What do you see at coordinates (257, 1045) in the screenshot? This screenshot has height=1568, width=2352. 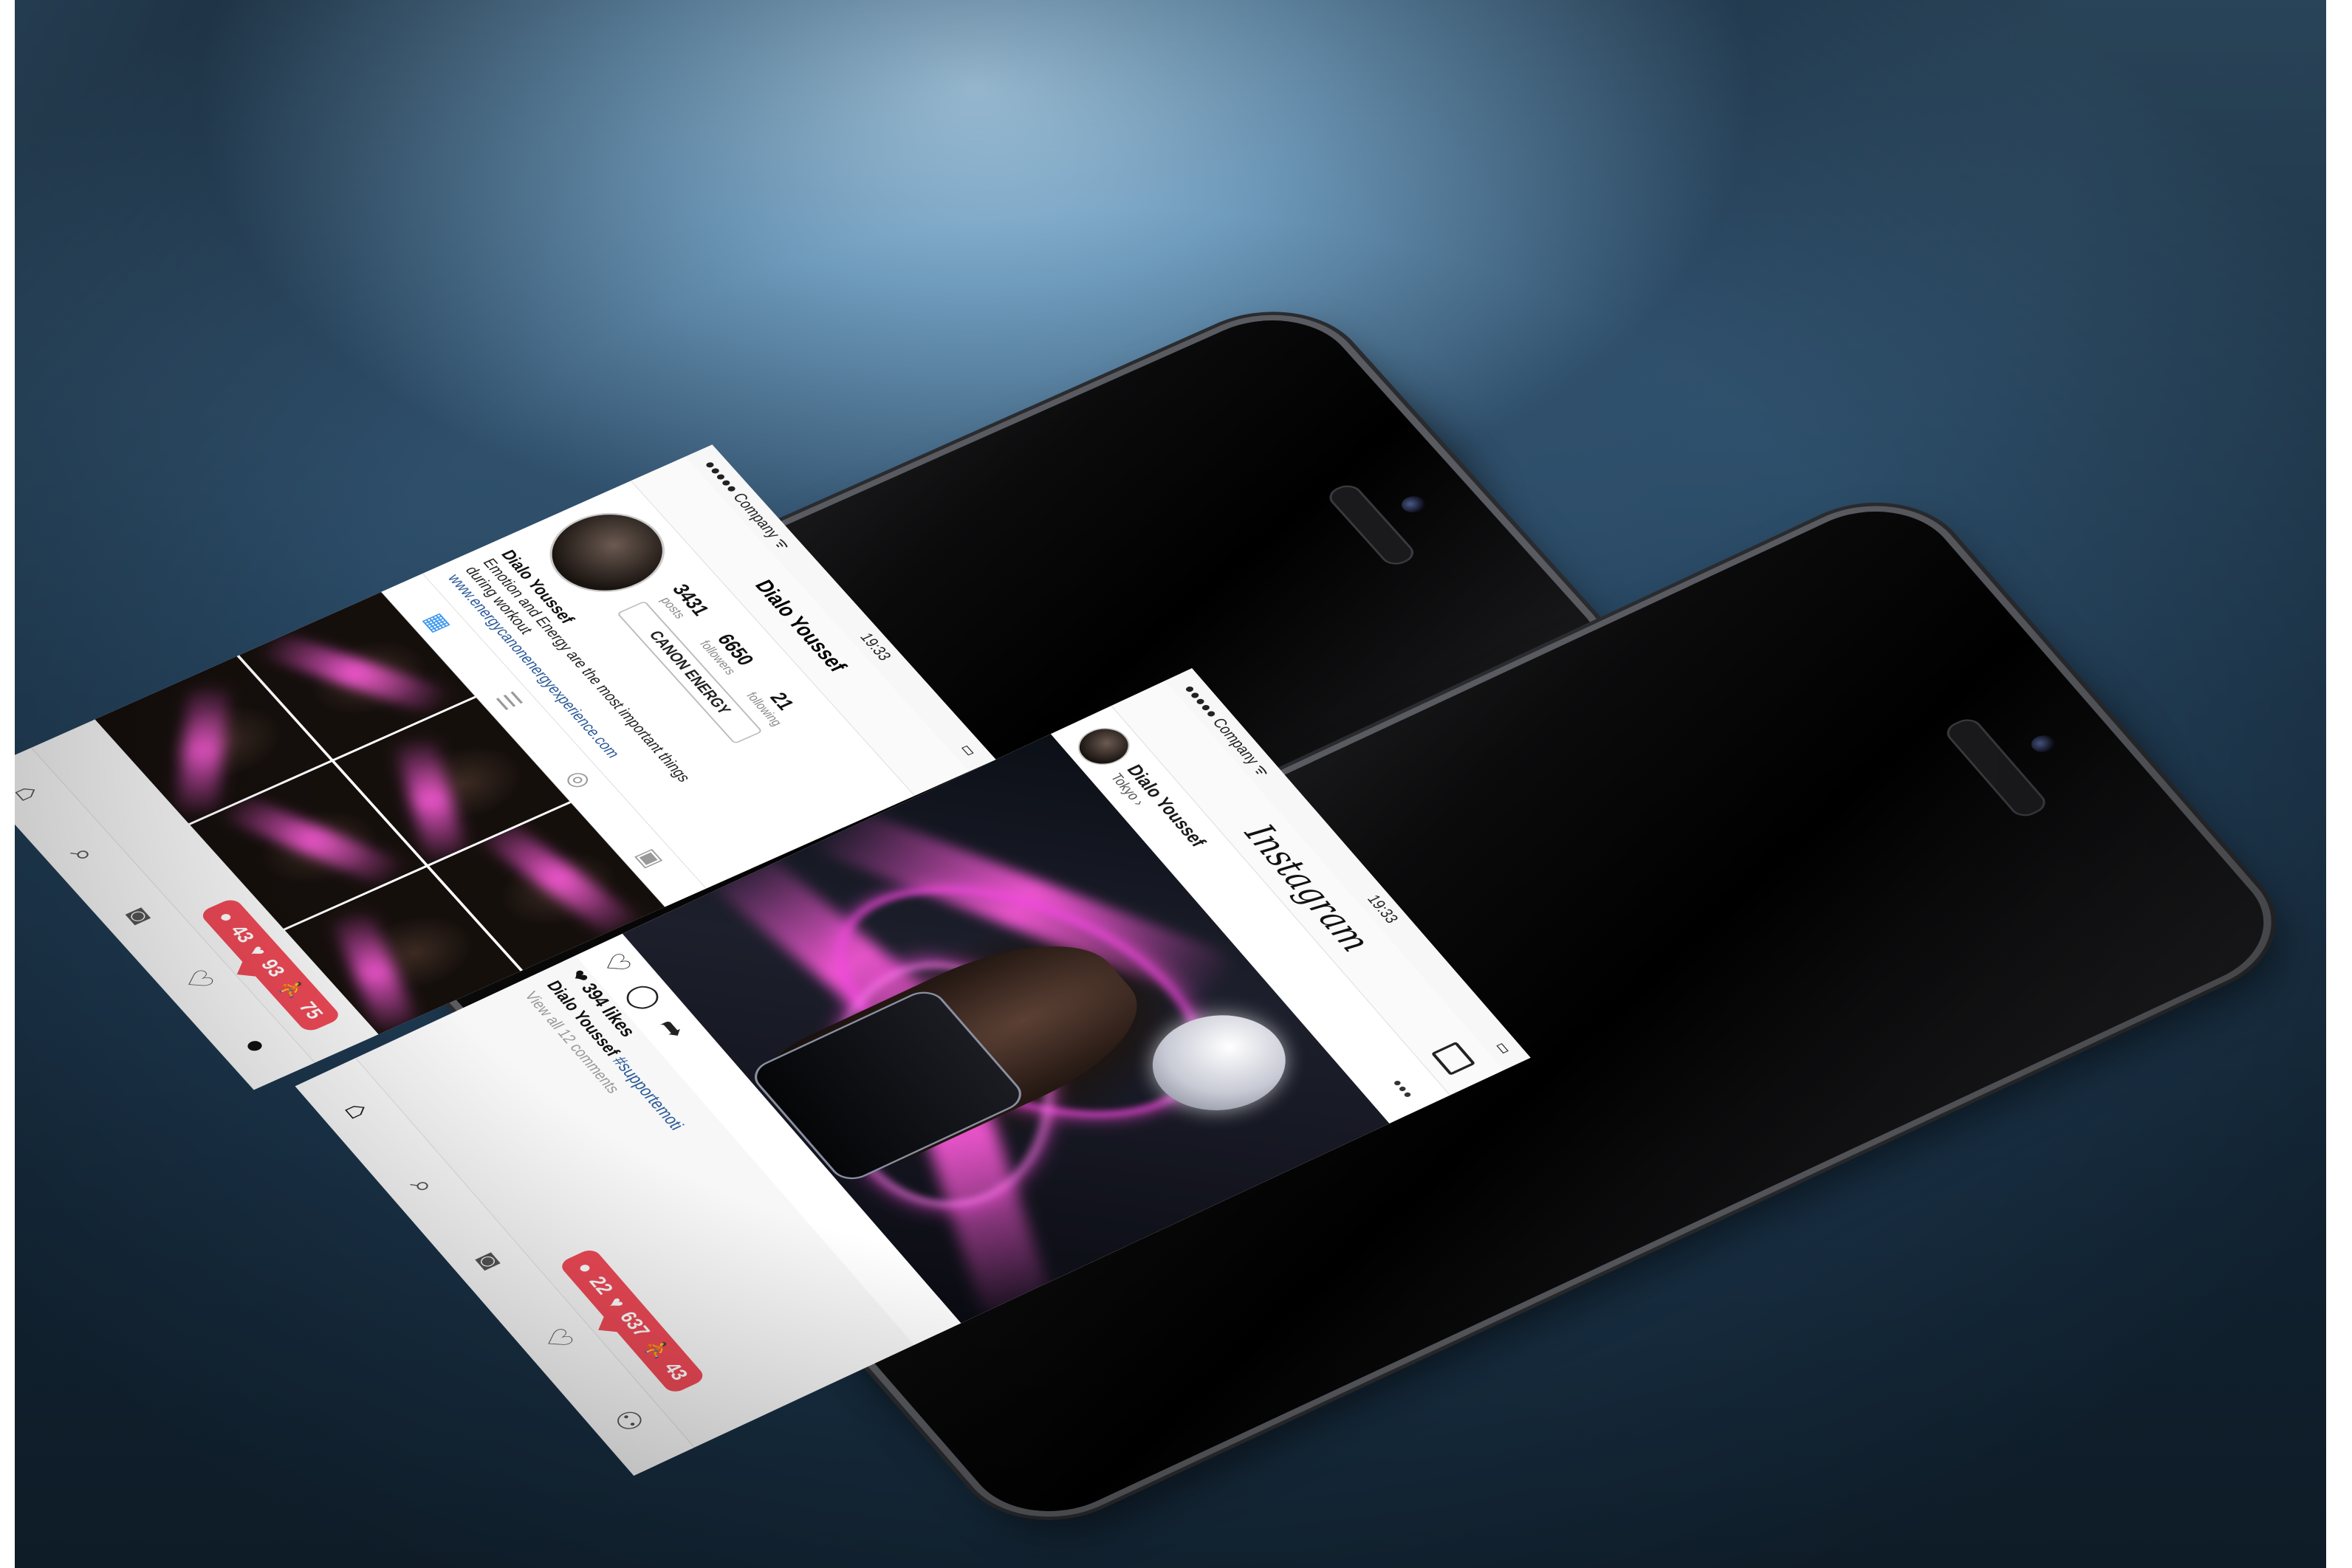 I see `profile-icon: ●` at bounding box center [257, 1045].